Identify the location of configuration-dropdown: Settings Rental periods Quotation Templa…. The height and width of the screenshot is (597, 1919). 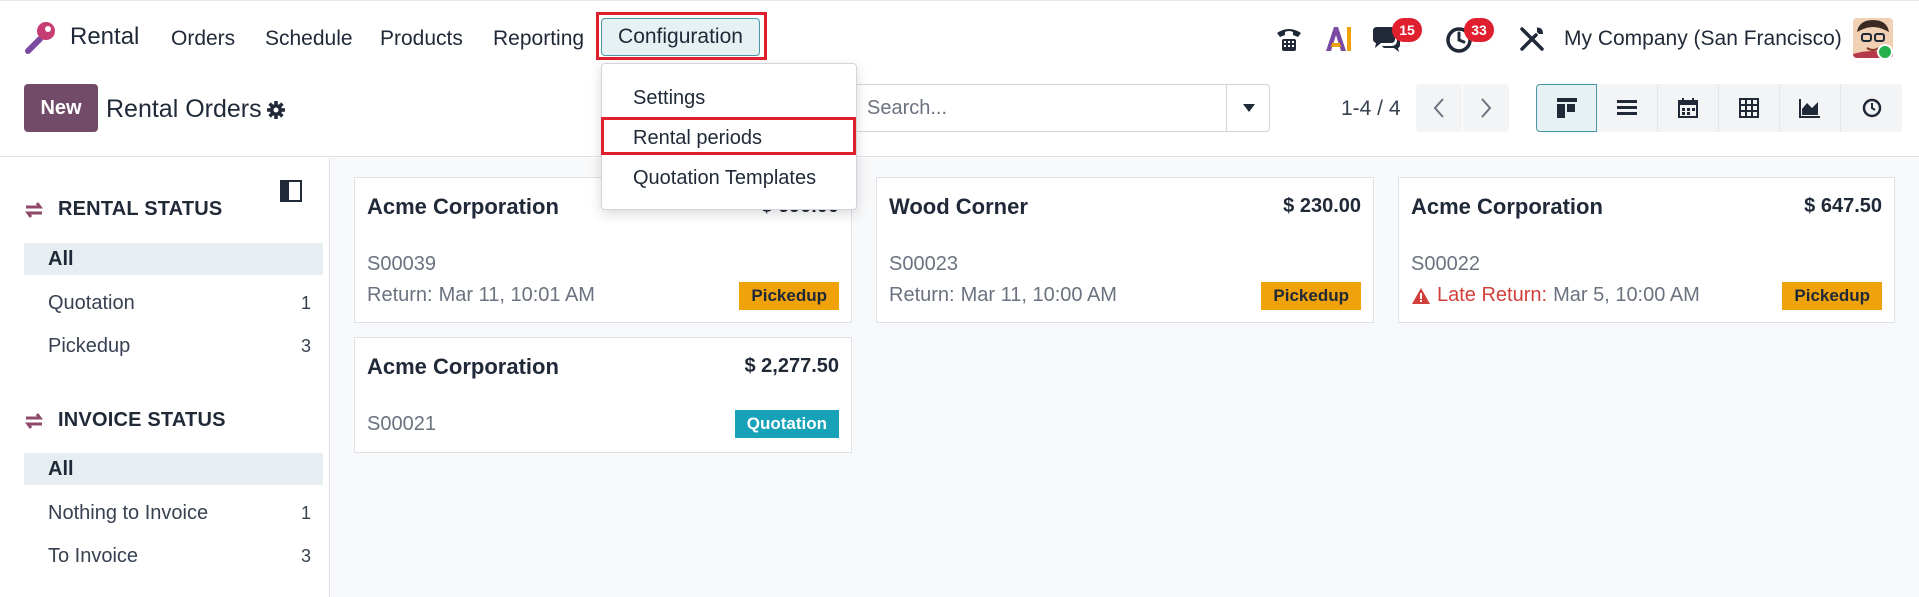
(729, 136).